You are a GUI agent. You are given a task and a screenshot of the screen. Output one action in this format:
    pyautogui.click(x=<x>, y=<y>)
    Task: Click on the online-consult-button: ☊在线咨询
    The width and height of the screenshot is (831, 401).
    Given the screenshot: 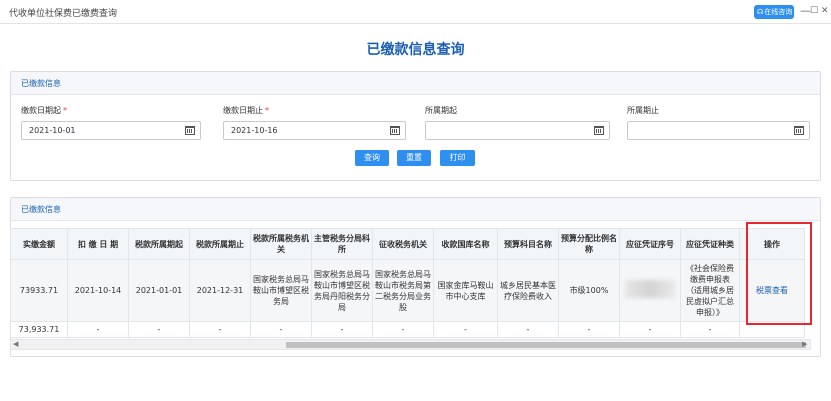 What is the action you would take?
    pyautogui.click(x=774, y=12)
    